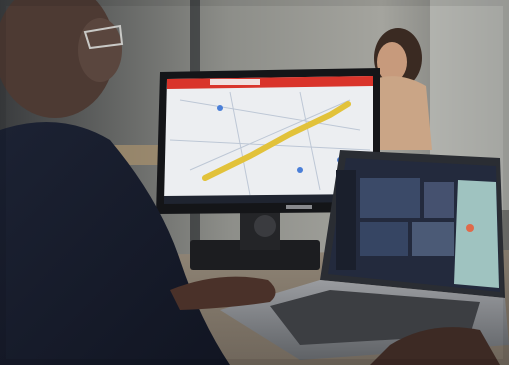  I want to click on laptop-map-panel, so click(476, 234).